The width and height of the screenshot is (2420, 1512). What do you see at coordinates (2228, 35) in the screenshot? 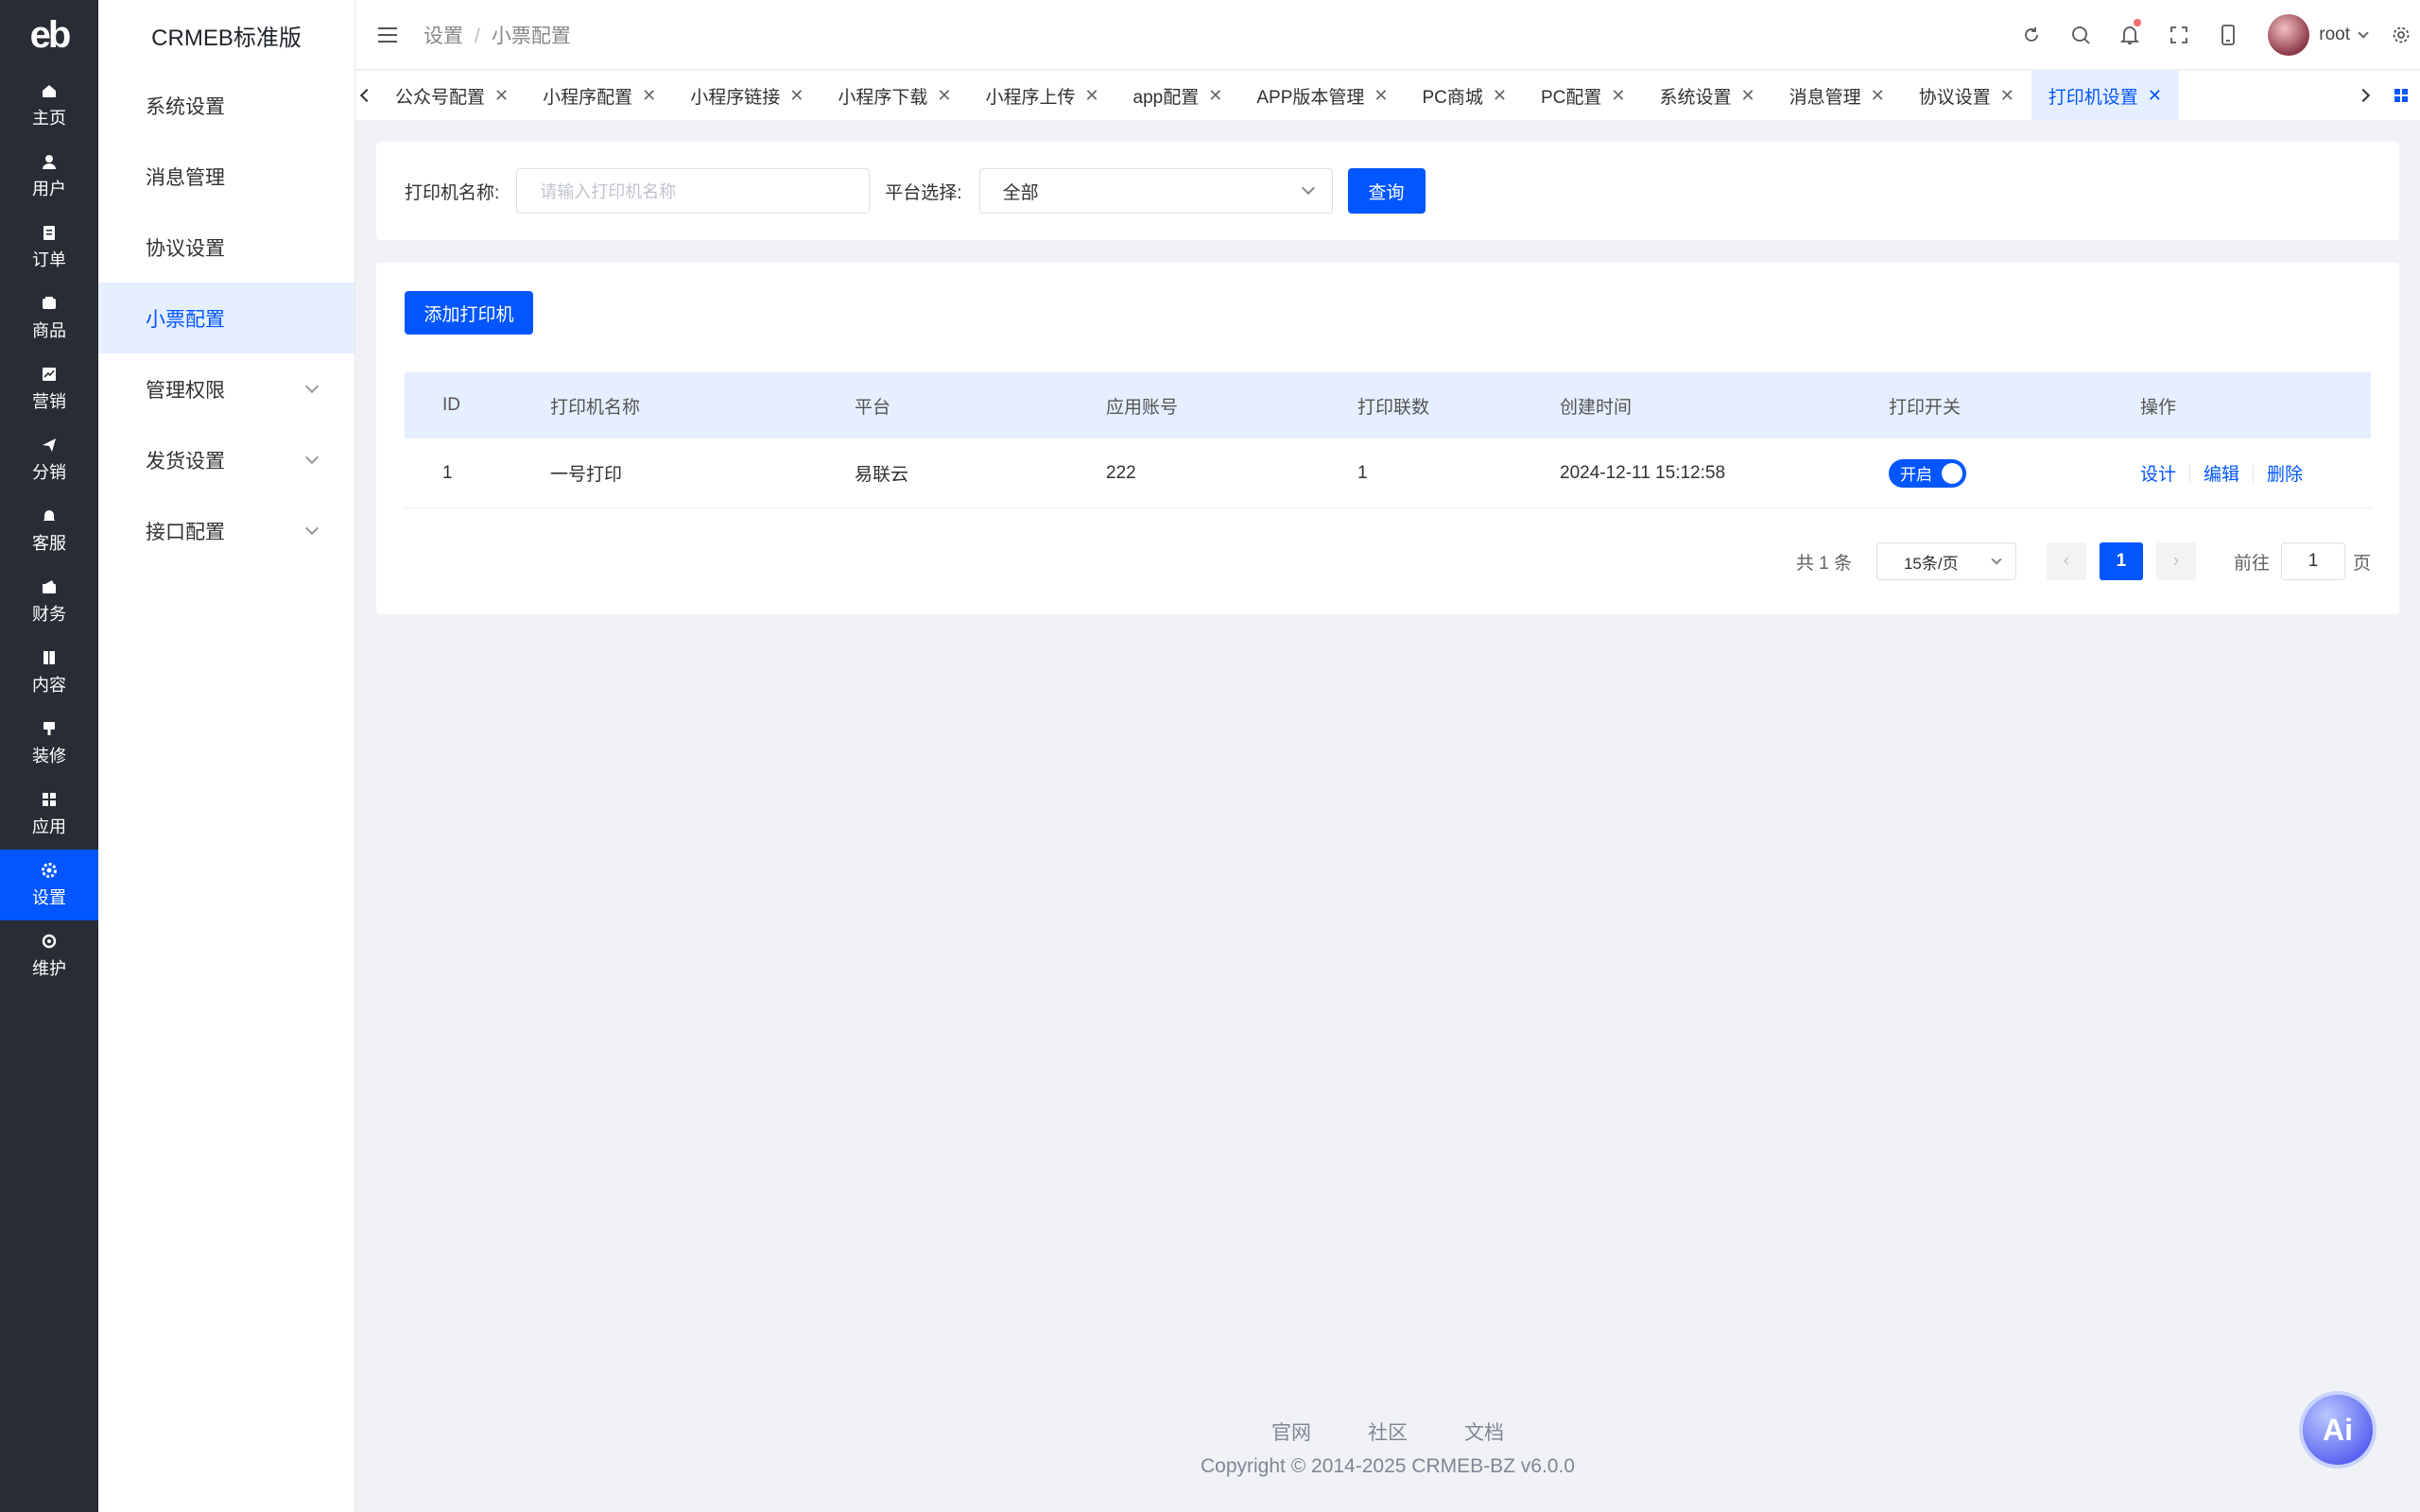
I see `mobile-icon` at bounding box center [2228, 35].